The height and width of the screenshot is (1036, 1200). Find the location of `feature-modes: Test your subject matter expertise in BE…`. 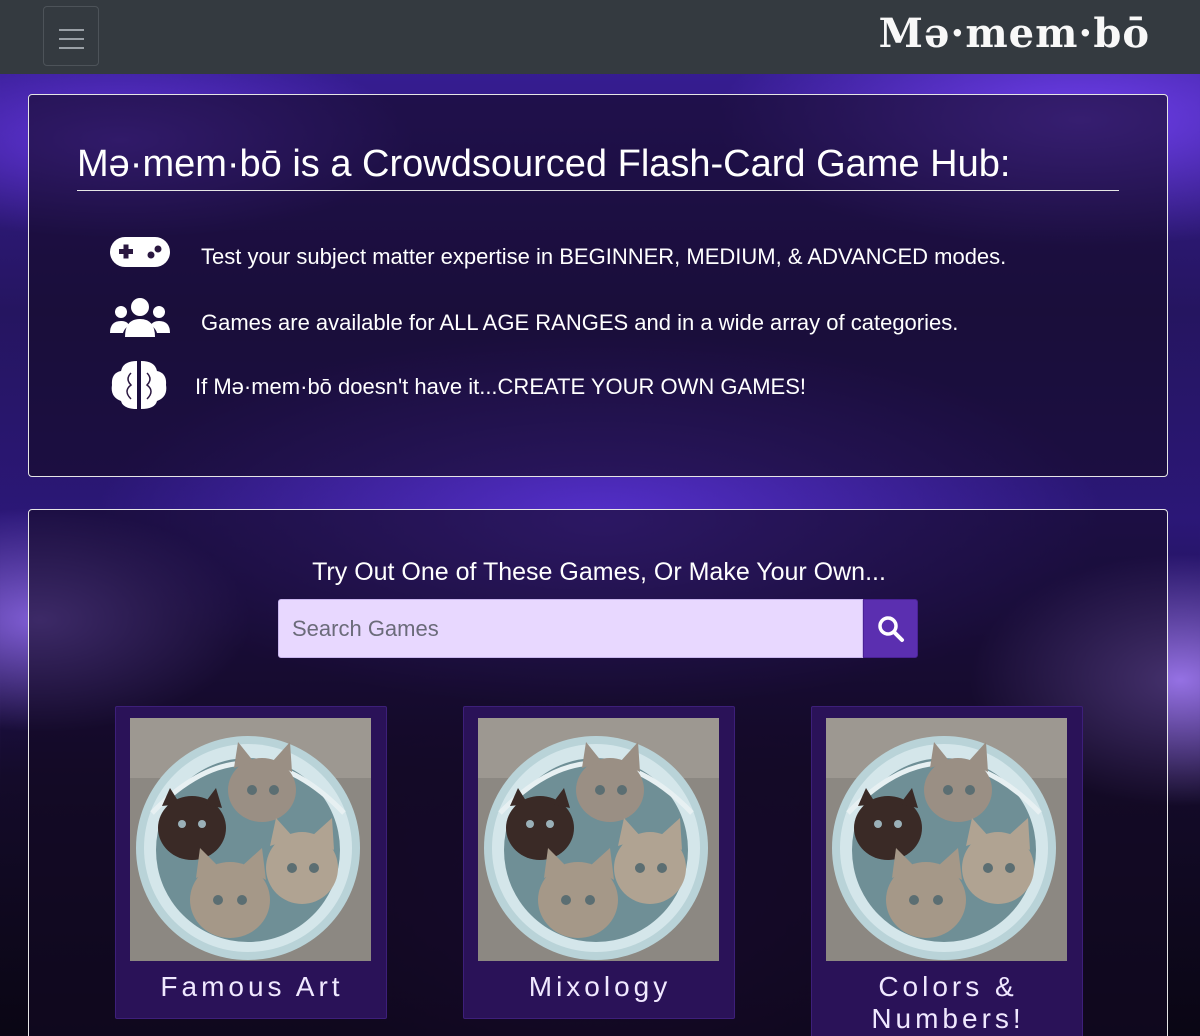

feature-modes: Test your subject matter expertise in BE… is located at coordinates (629, 254).